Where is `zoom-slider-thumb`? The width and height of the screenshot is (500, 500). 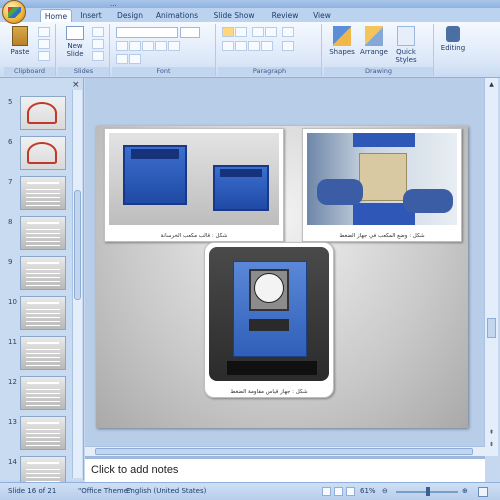
zoom-slider-thumb is located at coordinates (428, 491).